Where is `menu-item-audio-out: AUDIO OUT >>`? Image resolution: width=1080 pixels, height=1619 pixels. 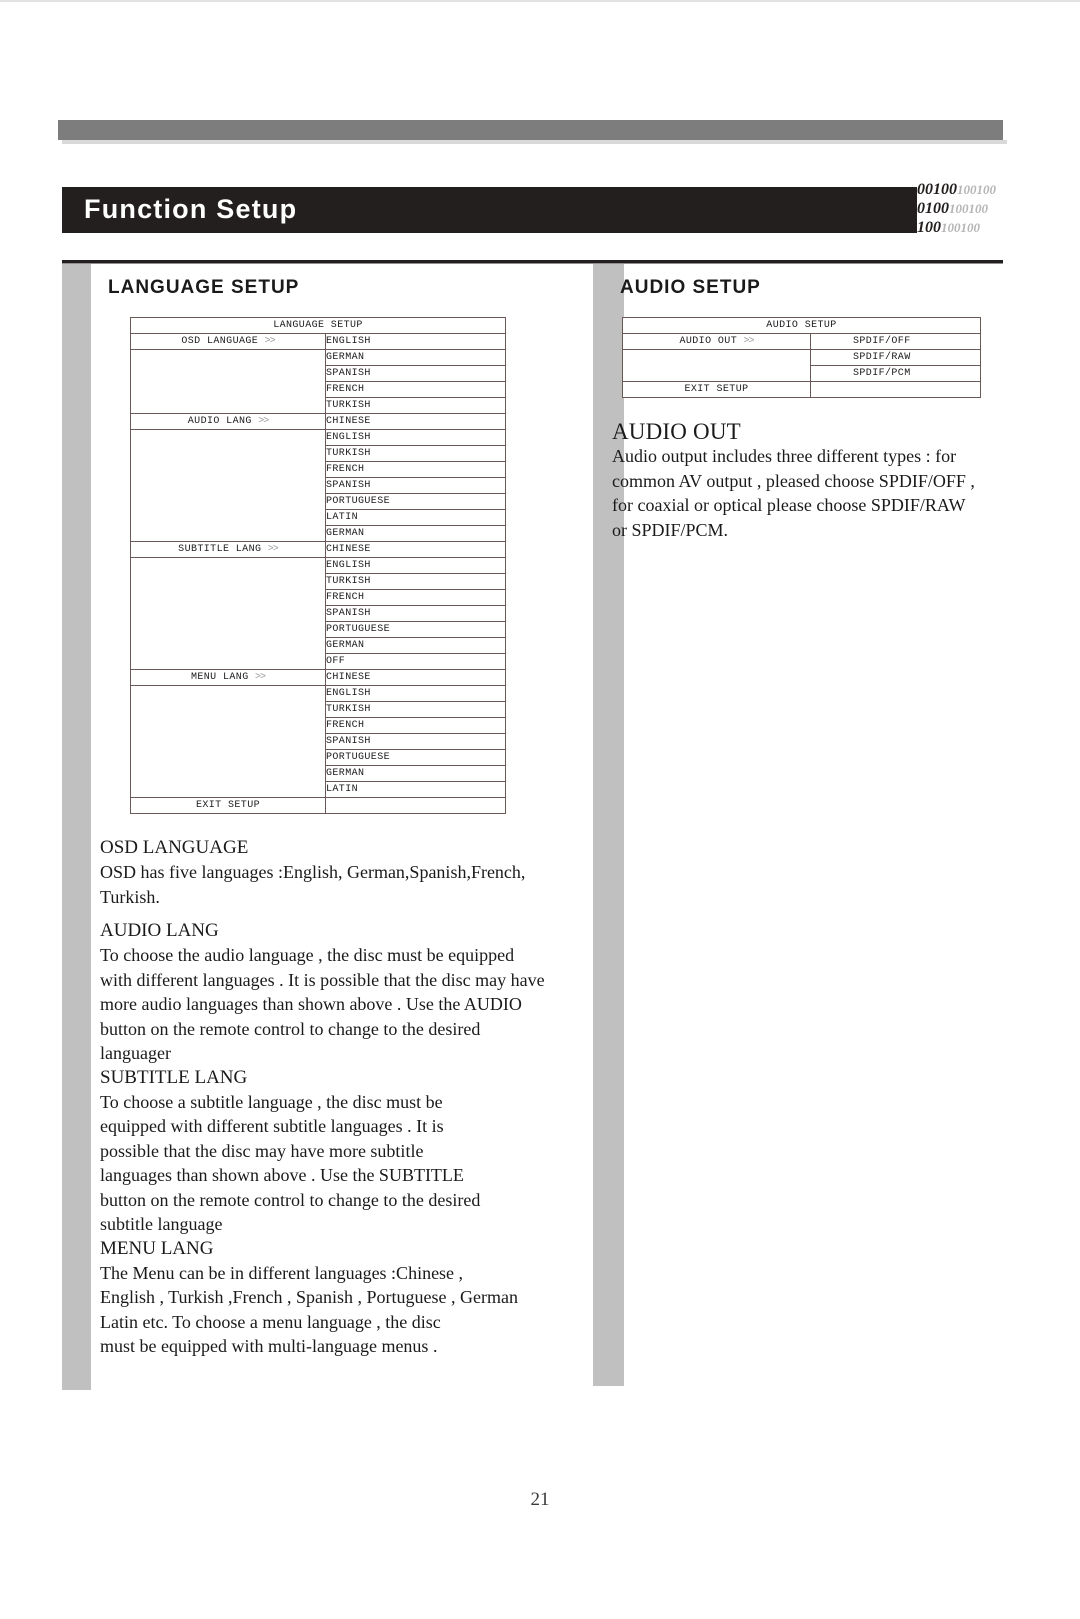
menu-item-audio-out: AUDIO OUT >> is located at coordinates (716, 341).